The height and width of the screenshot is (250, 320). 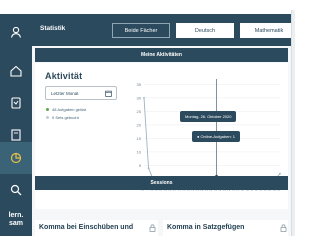 I want to click on activities-section-header: Meine Aktivitäten, so click(x=161, y=55).